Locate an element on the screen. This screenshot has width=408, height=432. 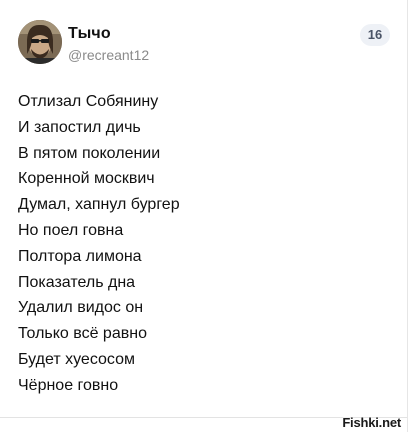
post-header: Тычо @recreant12 16 is located at coordinates (204, 43).